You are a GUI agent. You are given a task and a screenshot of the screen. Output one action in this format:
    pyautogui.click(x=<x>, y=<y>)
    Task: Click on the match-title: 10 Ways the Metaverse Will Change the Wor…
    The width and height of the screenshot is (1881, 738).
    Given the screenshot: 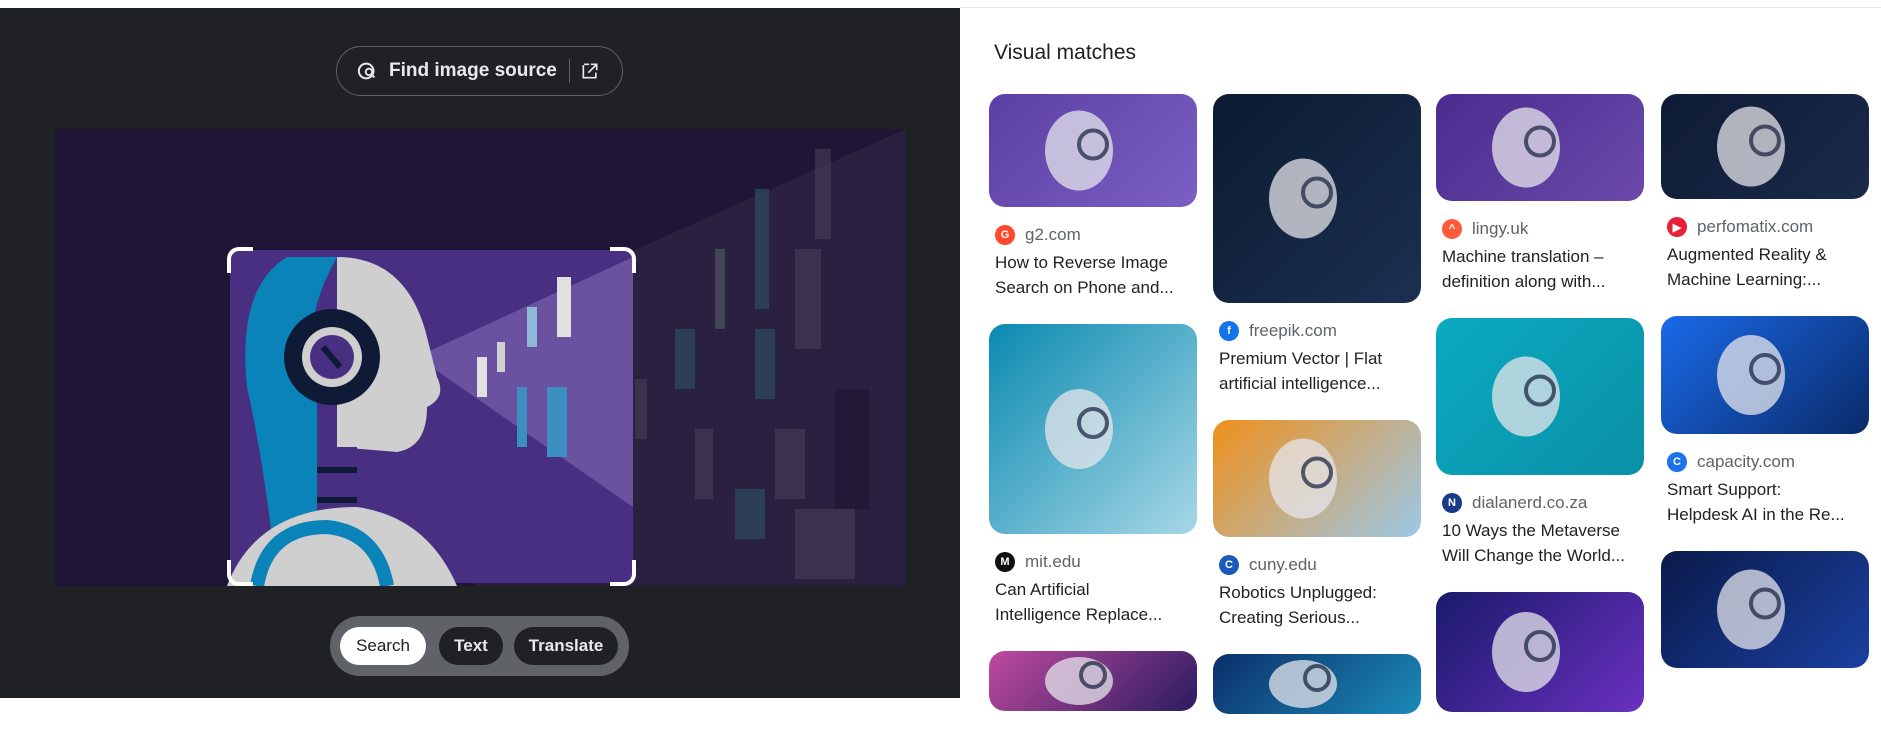 What is the action you would take?
    pyautogui.click(x=1540, y=543)
    